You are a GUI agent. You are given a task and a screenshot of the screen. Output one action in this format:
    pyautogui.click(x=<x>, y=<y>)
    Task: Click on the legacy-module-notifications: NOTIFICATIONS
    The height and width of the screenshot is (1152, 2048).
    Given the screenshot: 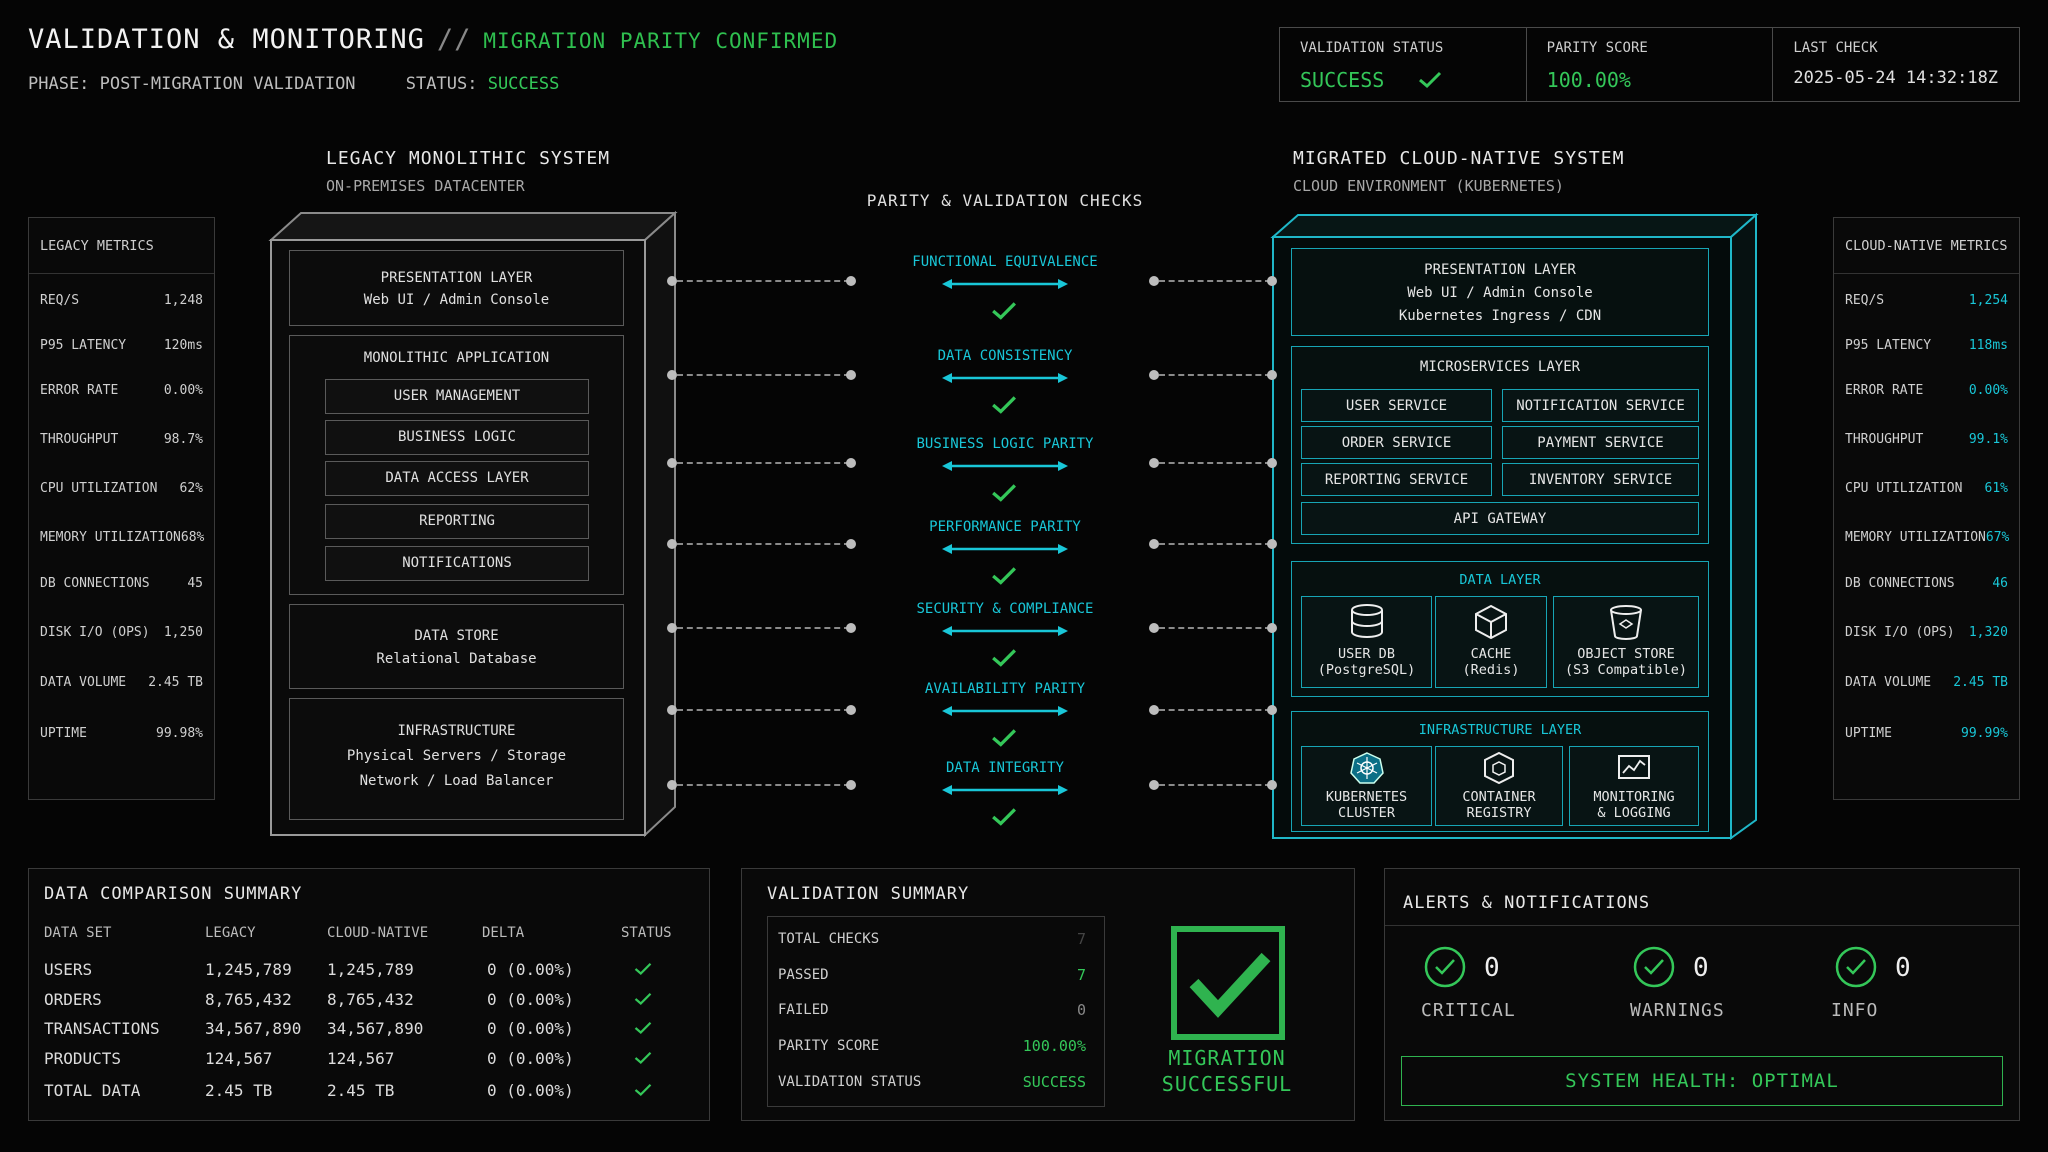 What is the action you would take?
    pyautogui.click(x=457, y=563)
    